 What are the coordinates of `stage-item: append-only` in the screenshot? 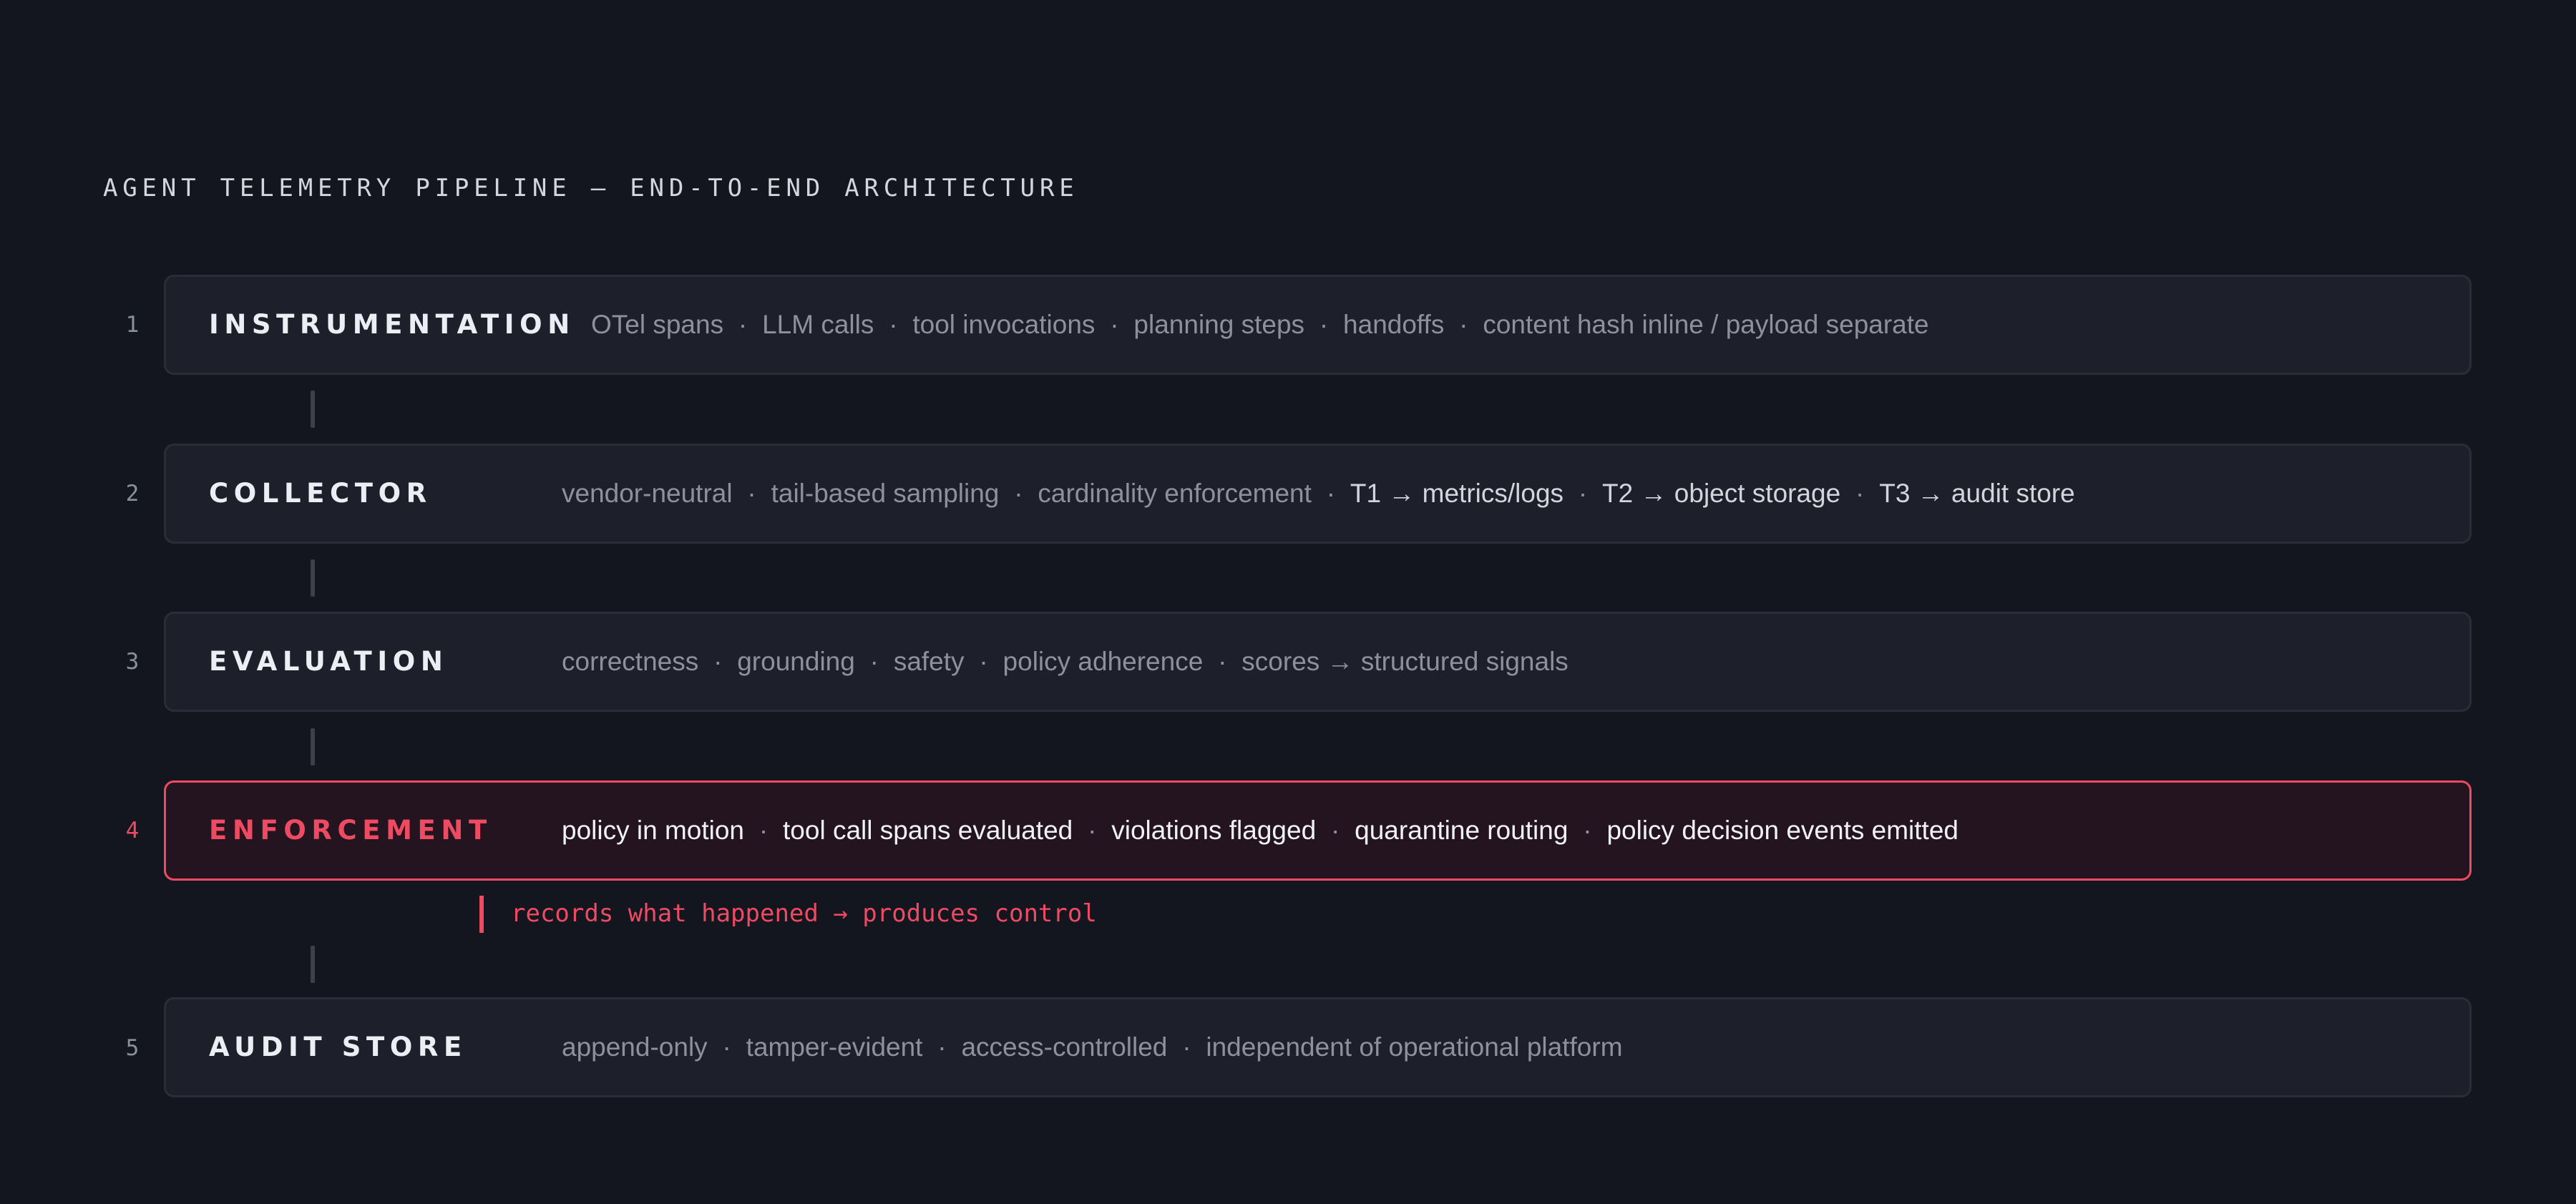 It's located at (635, 1047).